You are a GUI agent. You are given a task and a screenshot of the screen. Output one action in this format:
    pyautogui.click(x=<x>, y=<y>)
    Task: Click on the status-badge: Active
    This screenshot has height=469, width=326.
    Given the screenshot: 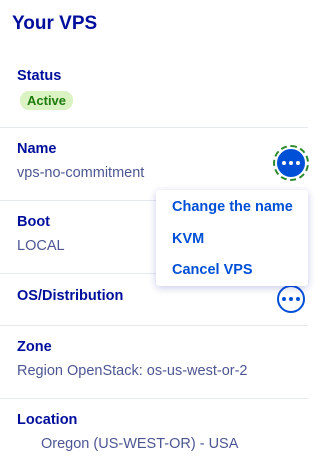 What is the action you would take?
    pyautogui.click(x=47, y=100)
    